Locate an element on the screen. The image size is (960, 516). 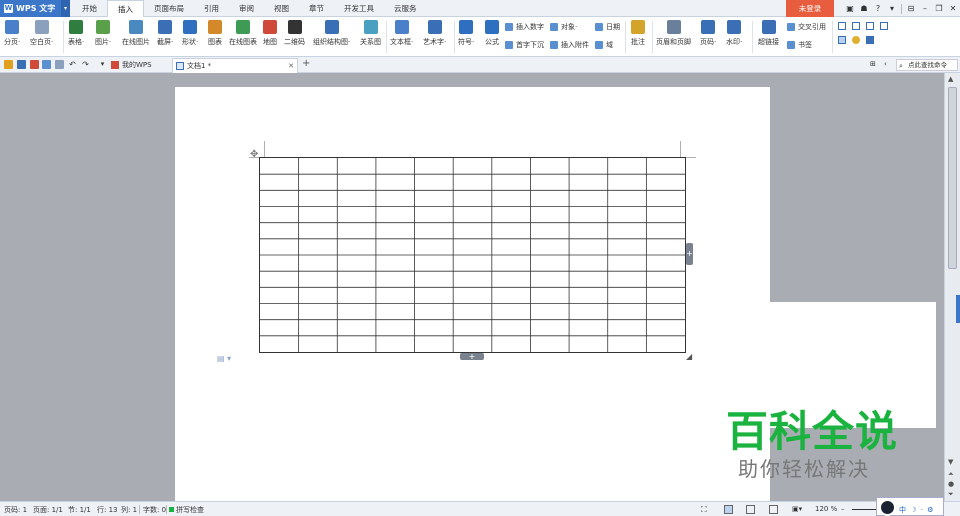
doc-tab-my-wps: 我的WPS is located at coordinates (140, 65).